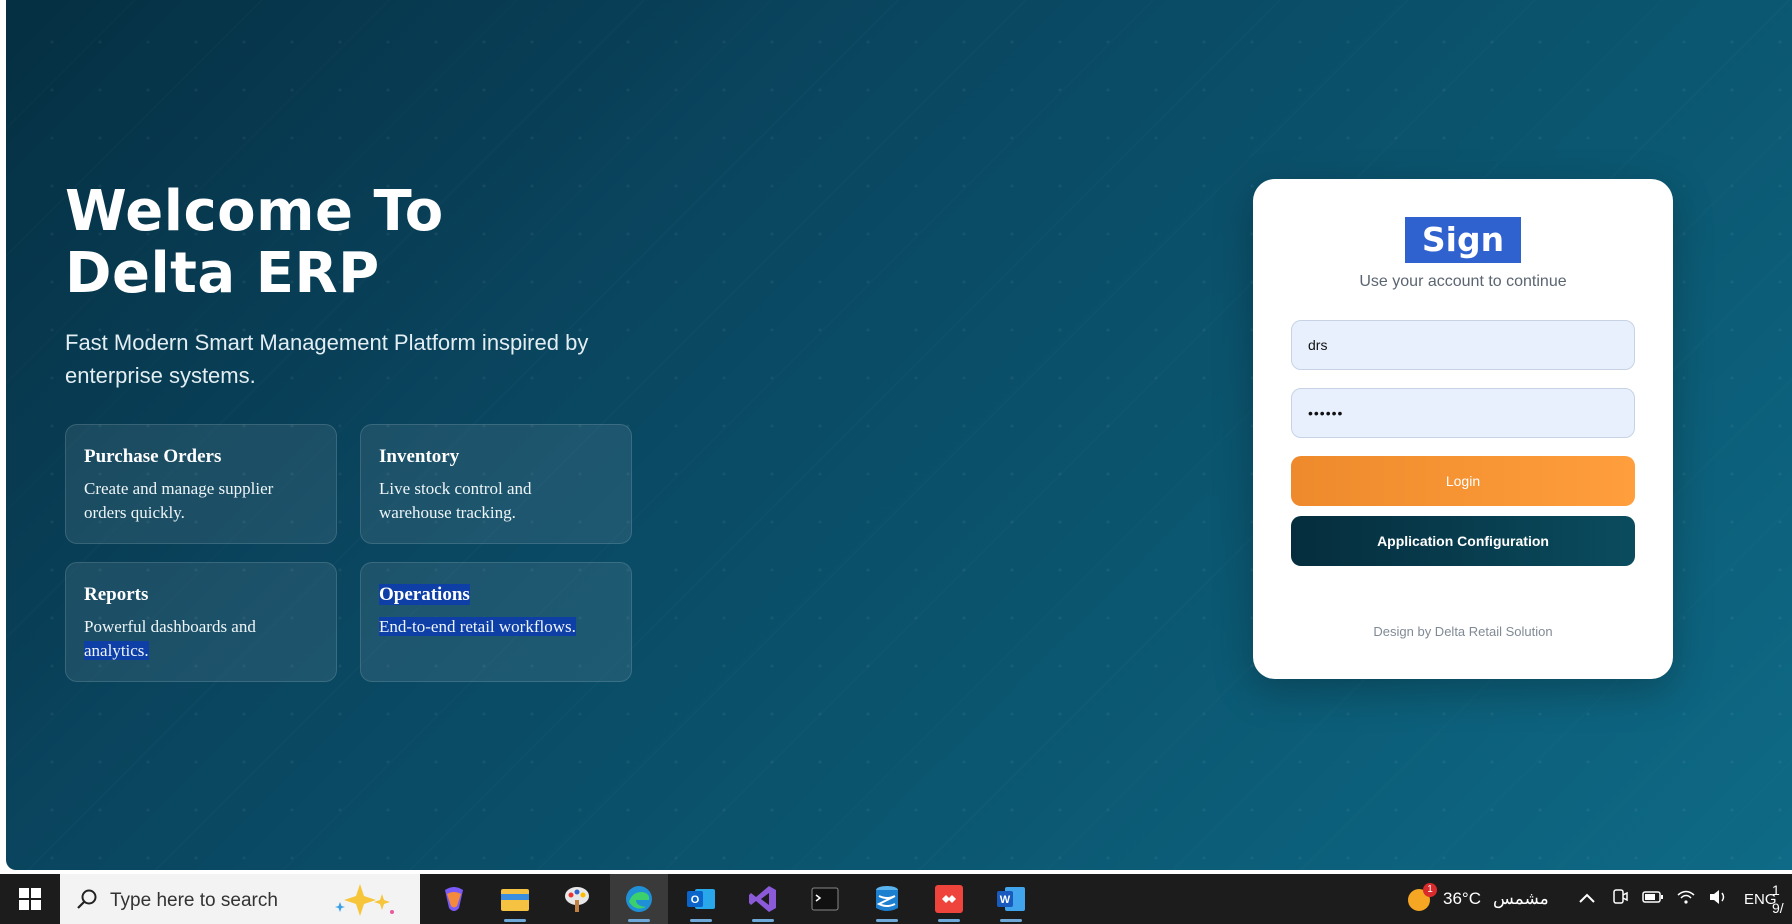 This screenshot has height=924, width=1792. What do you see at coordinates (194, 900) in the screenshot?
I see `search-placeholder: Type here to search` at bounding box center [194, 900].